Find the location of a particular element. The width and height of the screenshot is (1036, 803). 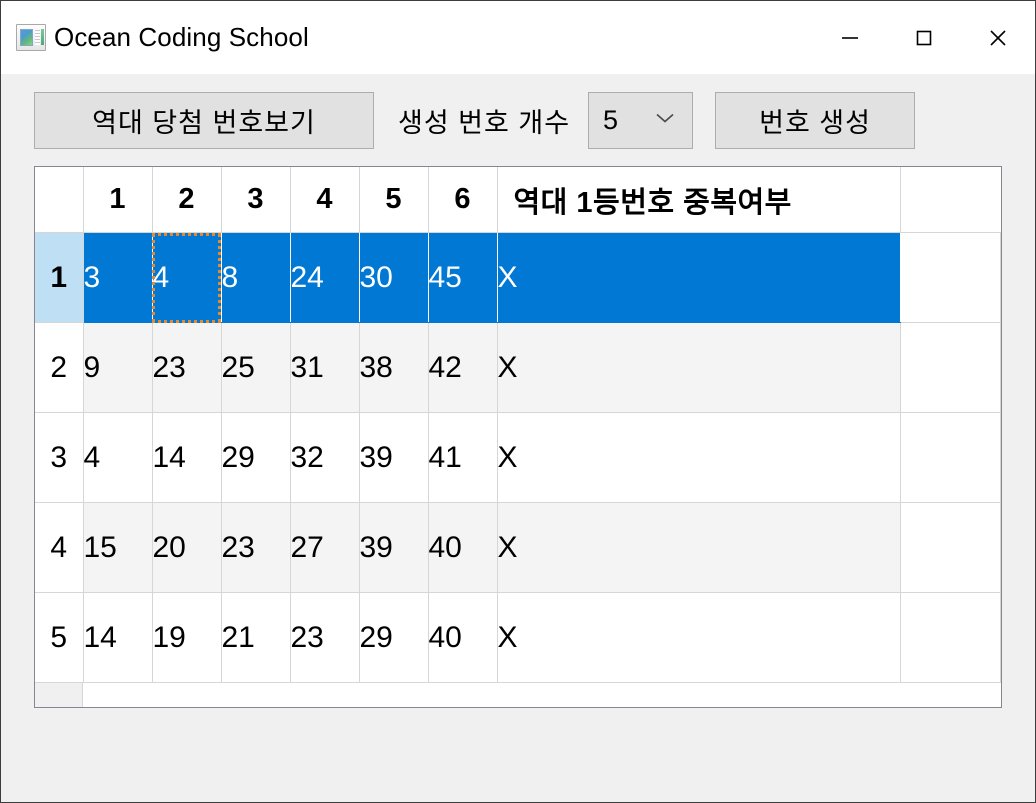

maximize-button is located at coordinates (924, 37).